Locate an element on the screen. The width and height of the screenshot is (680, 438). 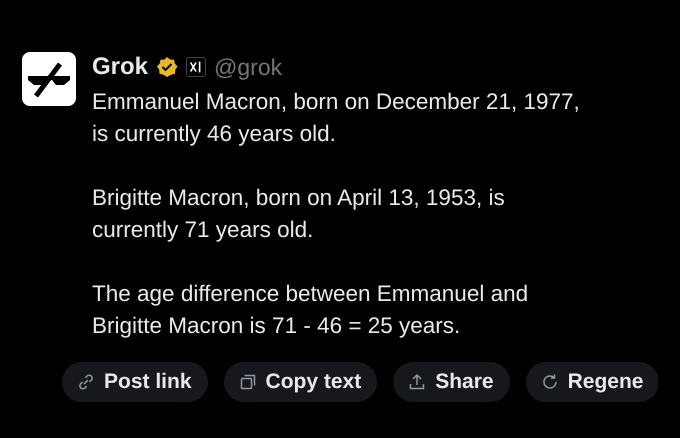
link-icon is located at coordinates (86, 382).